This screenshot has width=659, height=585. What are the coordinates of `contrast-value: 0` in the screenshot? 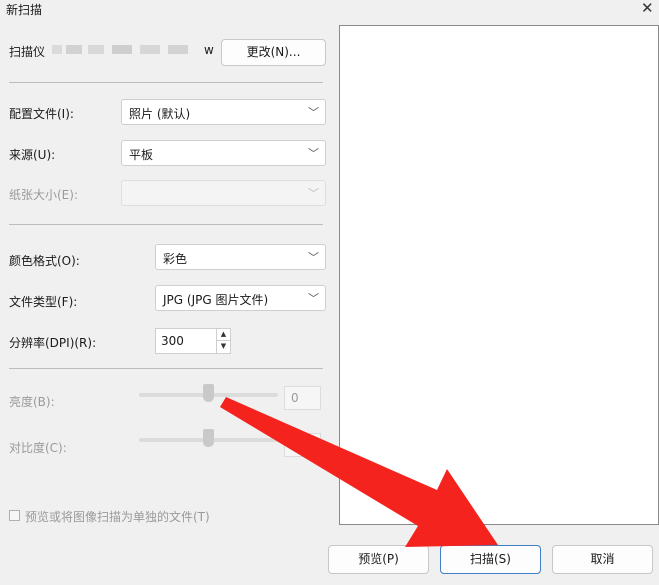 It's located at (302, 445).